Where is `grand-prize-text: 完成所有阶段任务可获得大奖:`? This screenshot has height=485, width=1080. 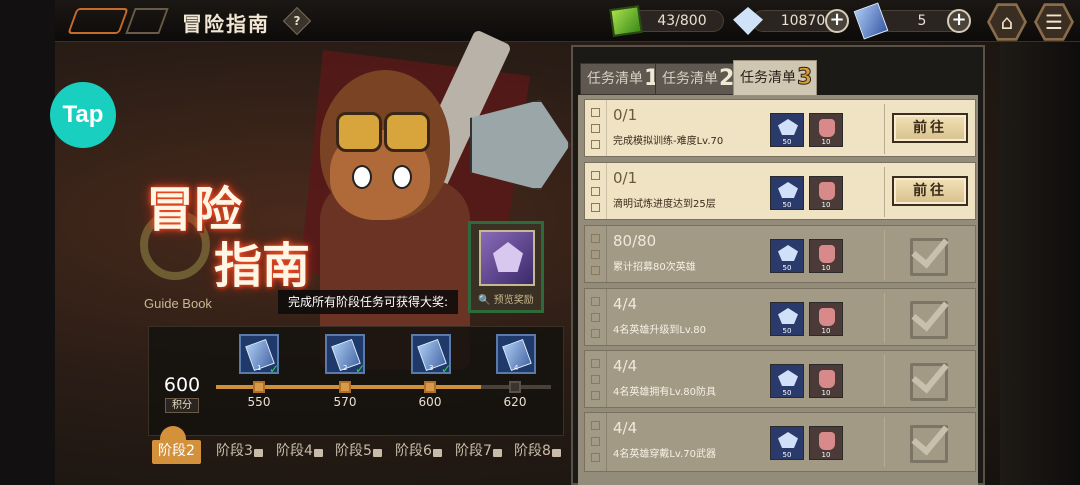
grand-prize-text: 完成所有阶段任务可获得大奖: is located at coordinates (368, 302).